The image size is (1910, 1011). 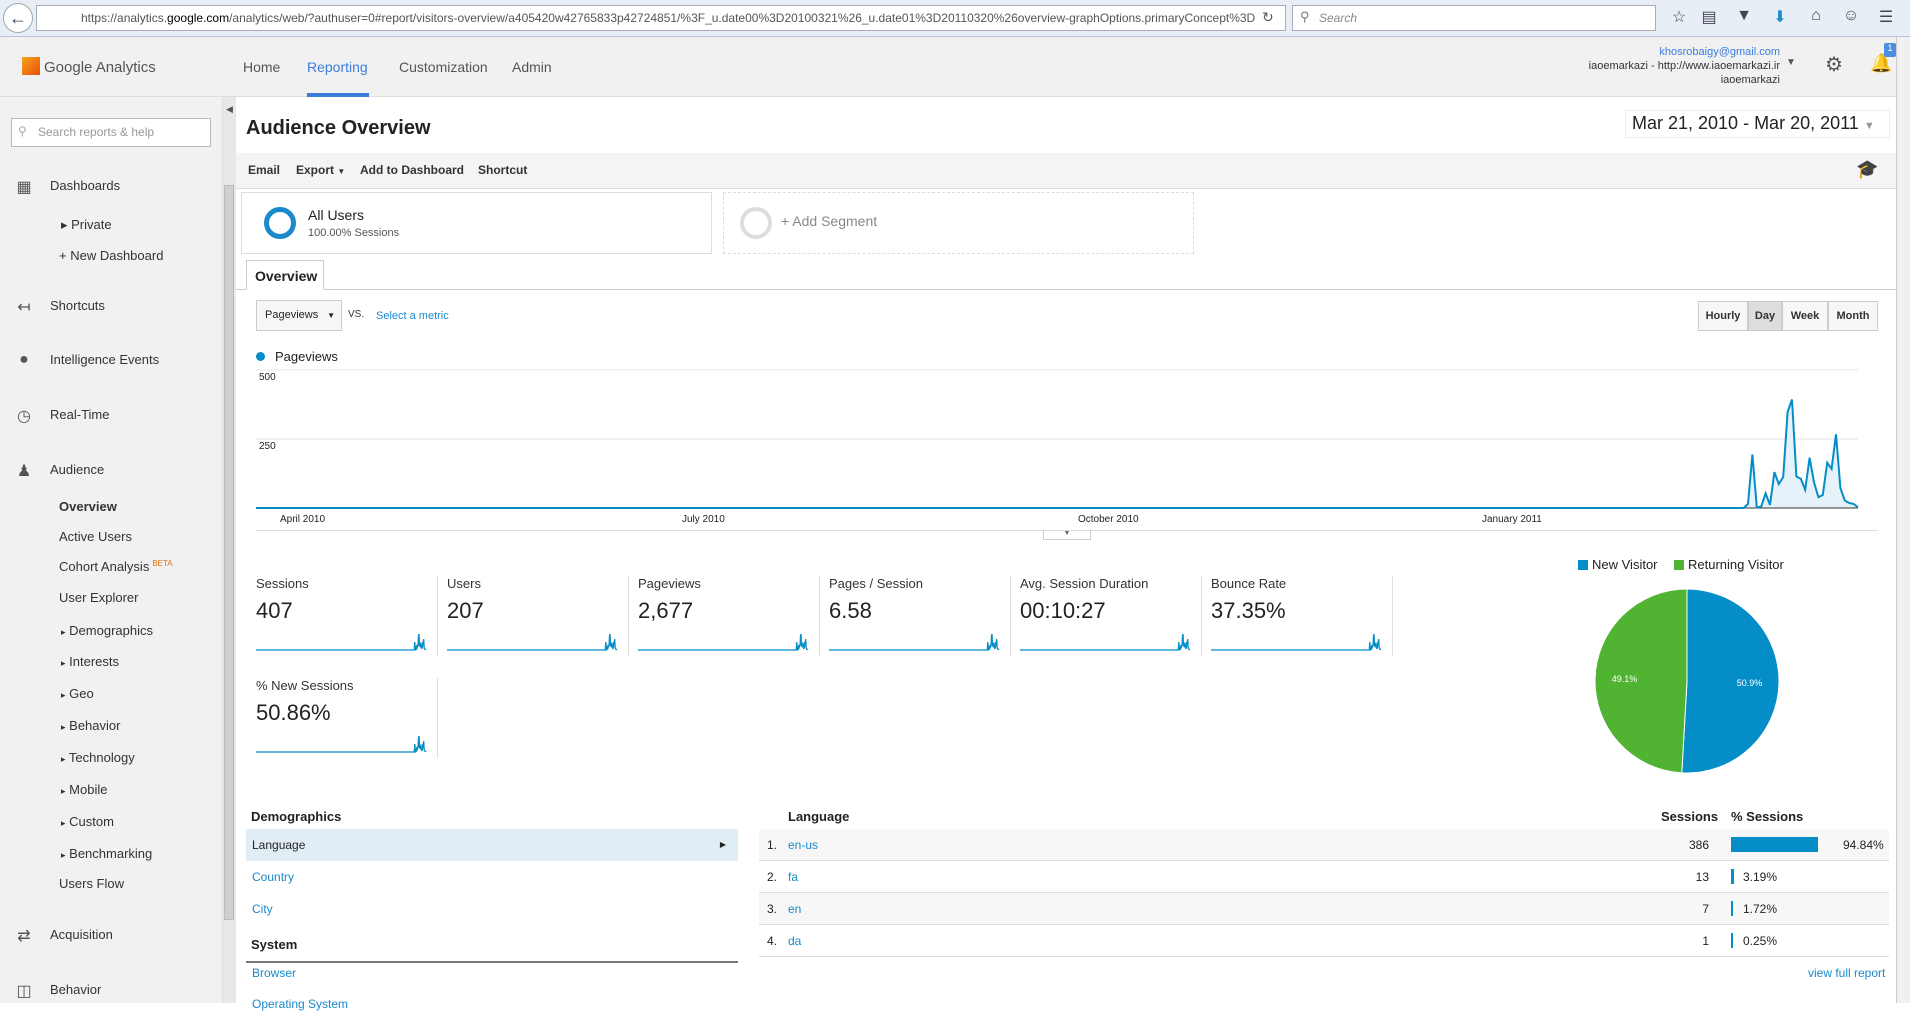 What do you see at coordinates (342, 718) in the screenshot?
I see `metric-card--new-sessions: % New Sessions 50.86%` at bounding box center [342, 718].